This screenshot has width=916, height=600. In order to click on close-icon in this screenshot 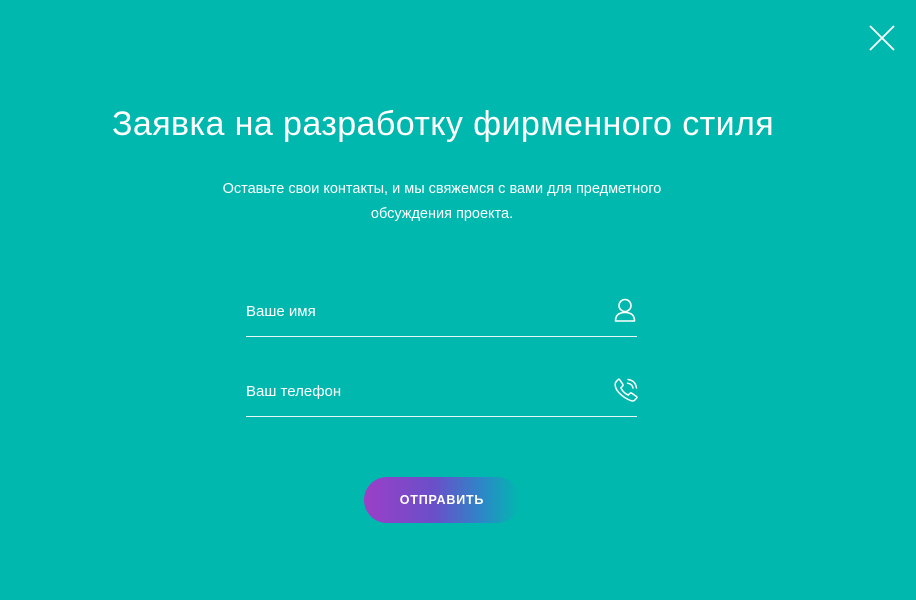, I will do `click(882, 38)`.